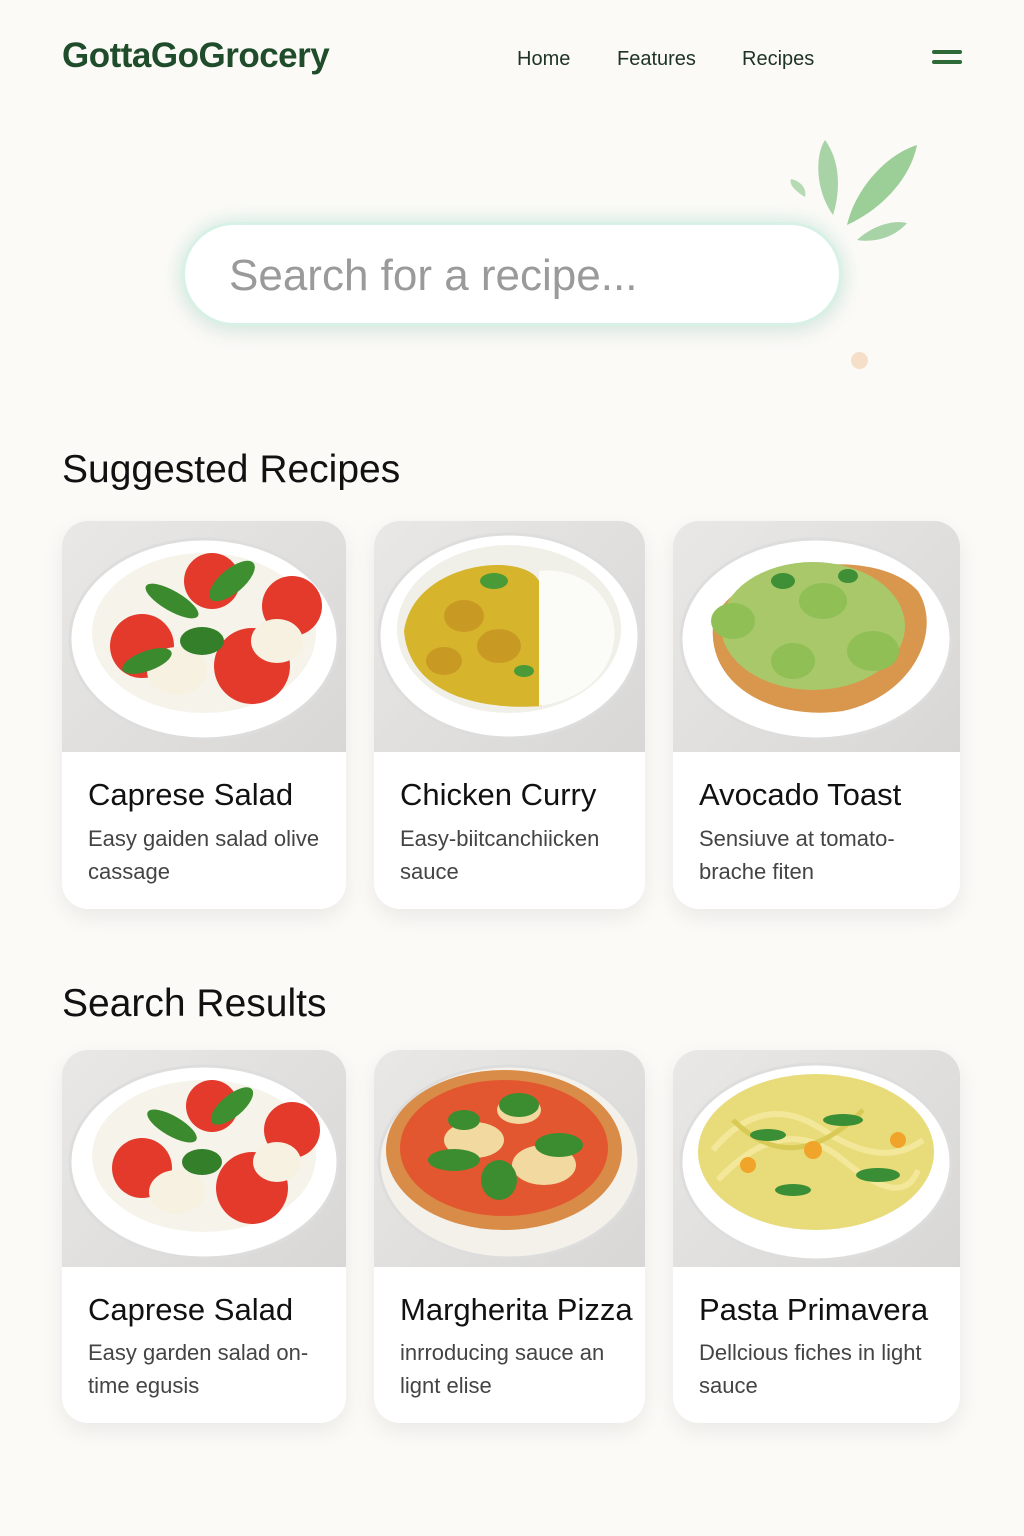 The height and width of the screenshot is (1536, 1024). I want to click on recipe-card-chicken-curry: Chicken Curry Easy-biitcanchiicken sauce, so click(509, 715).